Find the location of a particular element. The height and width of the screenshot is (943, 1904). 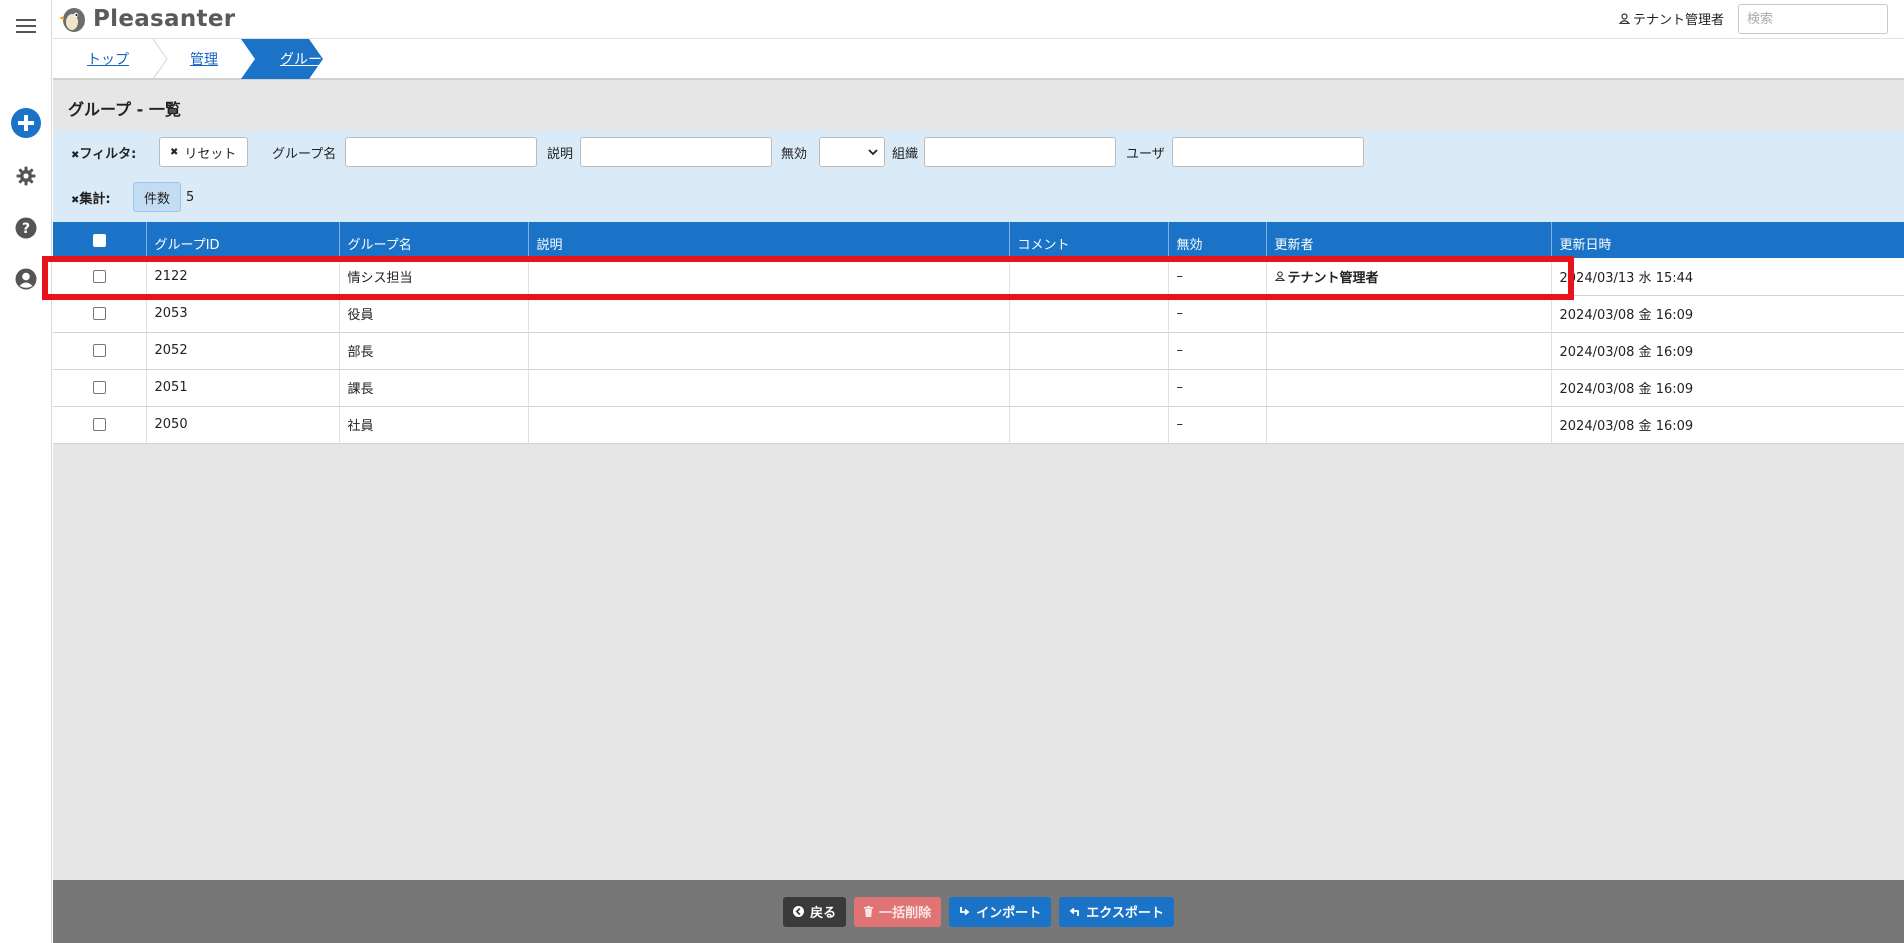

user-icon is located at coordinates (26, 279).